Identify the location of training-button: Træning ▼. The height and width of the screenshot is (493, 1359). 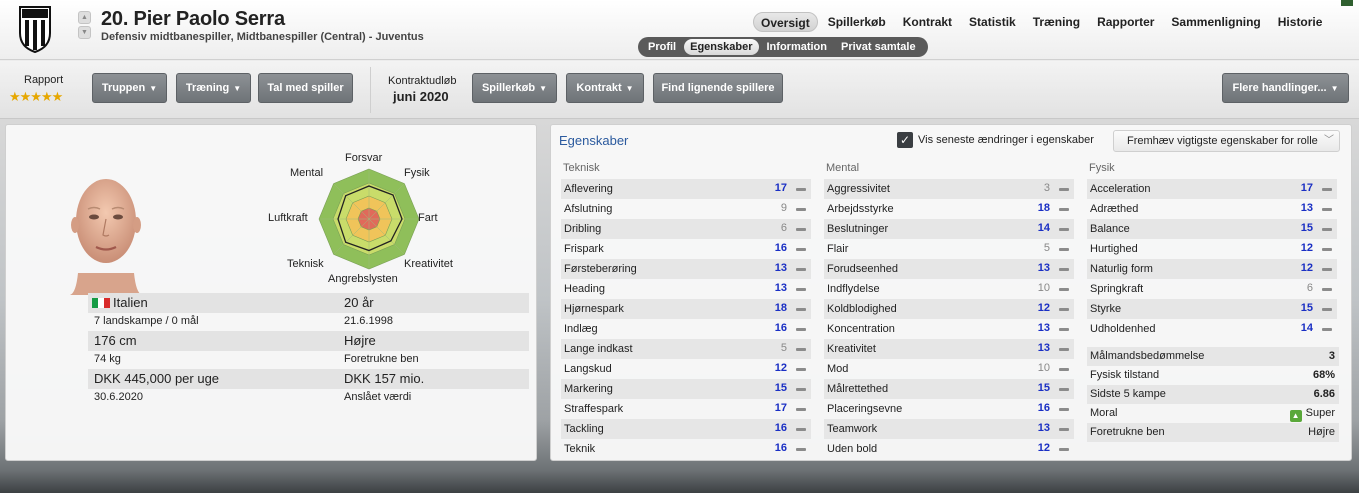
(213, 88).